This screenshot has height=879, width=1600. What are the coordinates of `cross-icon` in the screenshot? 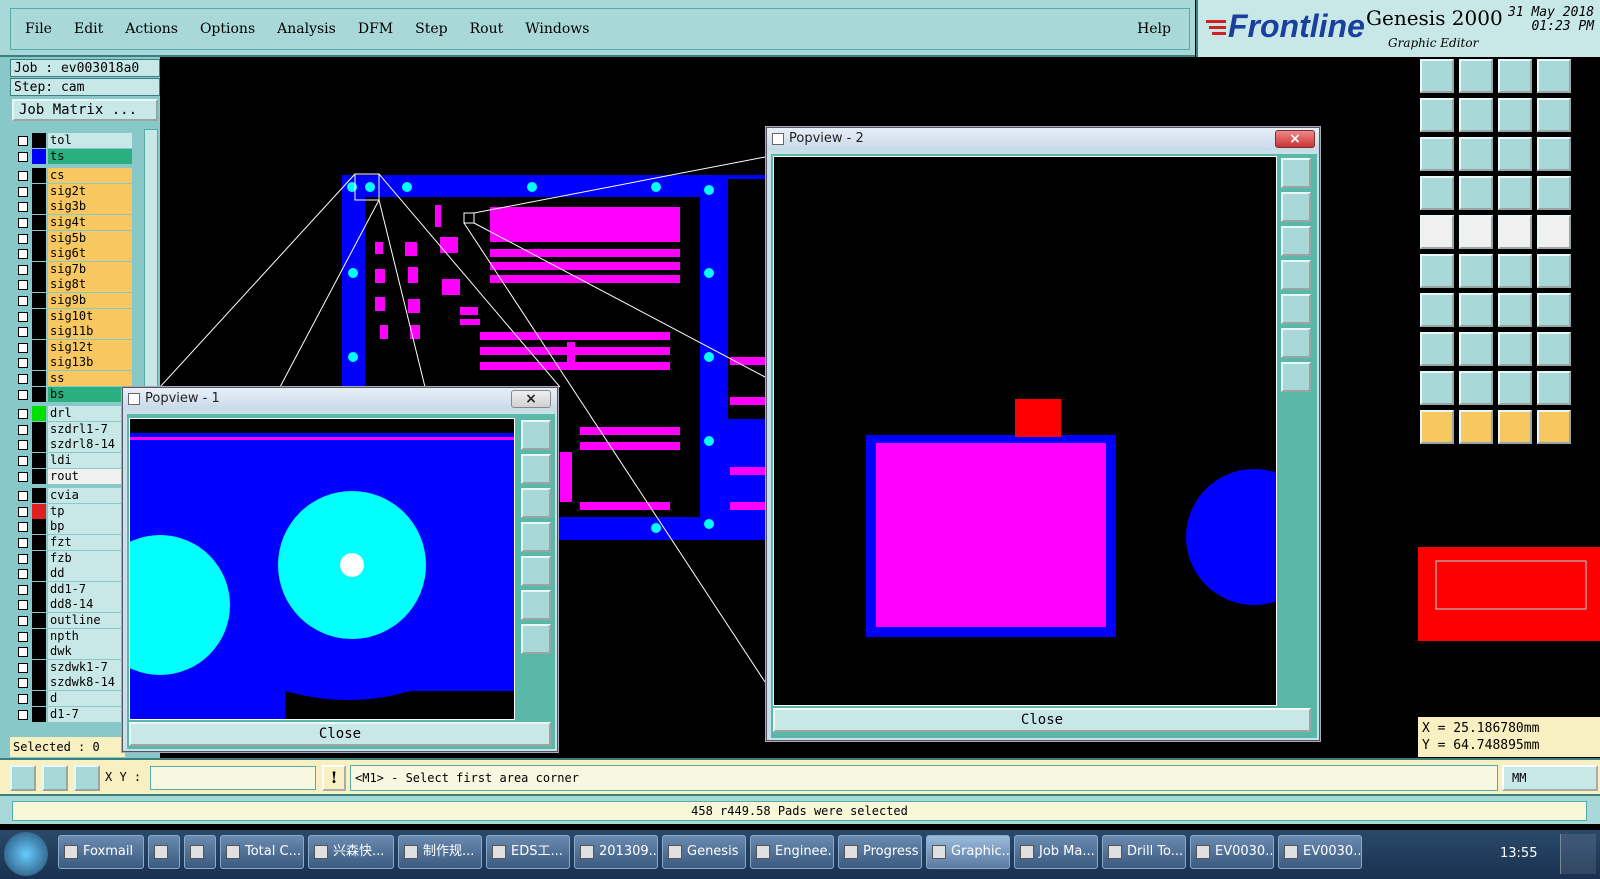 It's located at (1476, 271).